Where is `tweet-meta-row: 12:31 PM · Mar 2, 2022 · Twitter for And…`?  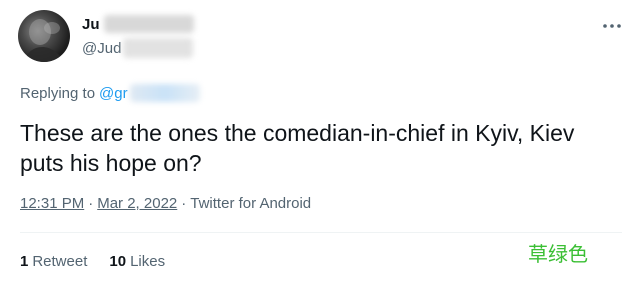
tweet-meta-row: 12:31 PM · Mar 2, 2022 · Twitter for And… is located at coordinates (165, 203).